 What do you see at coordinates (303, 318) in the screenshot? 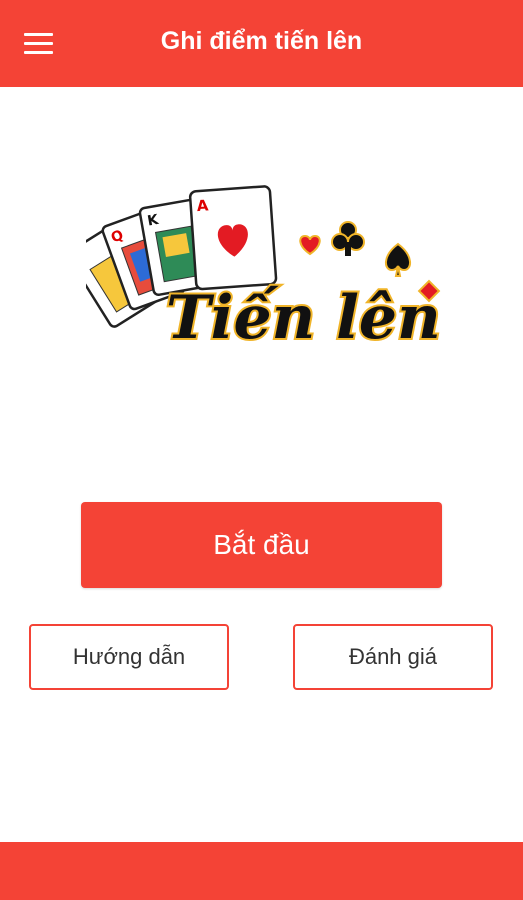
I see `logo-text: Tiến lên` at bounding box center [303, 318].